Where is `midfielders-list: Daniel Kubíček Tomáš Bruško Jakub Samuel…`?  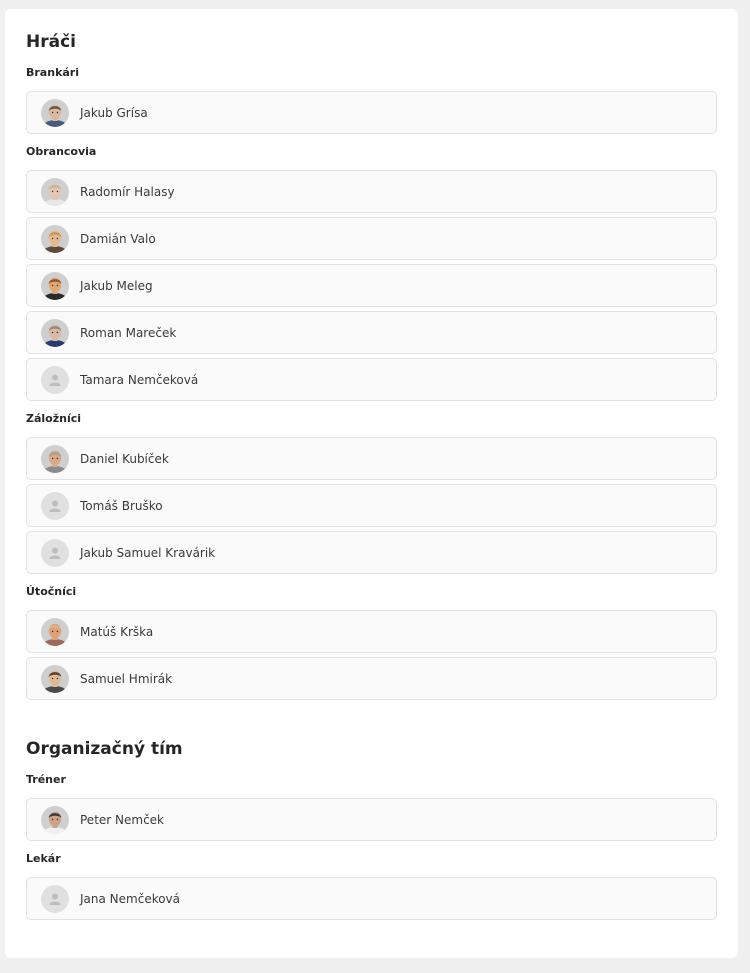
midfielders-list: Daniel Kubíček Tomáš Bruško Jakub Samuel… is located at coordinates (371, 505).